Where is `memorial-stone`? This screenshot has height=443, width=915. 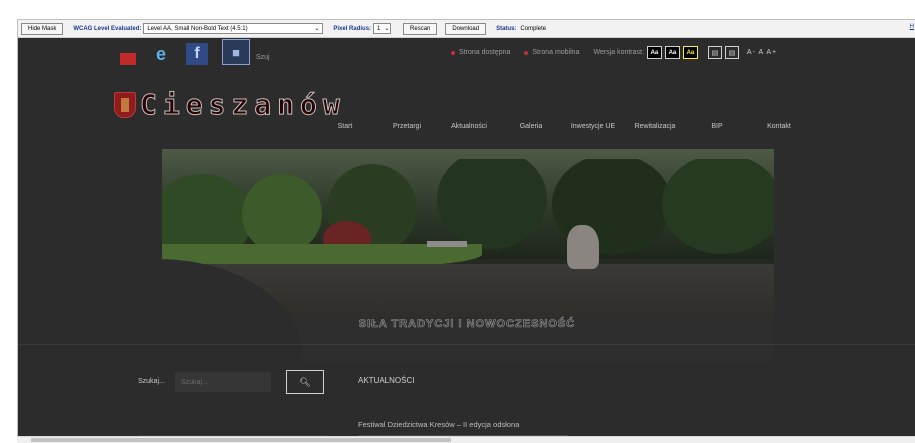 memorial-stone is located at coordinates (583, 247).